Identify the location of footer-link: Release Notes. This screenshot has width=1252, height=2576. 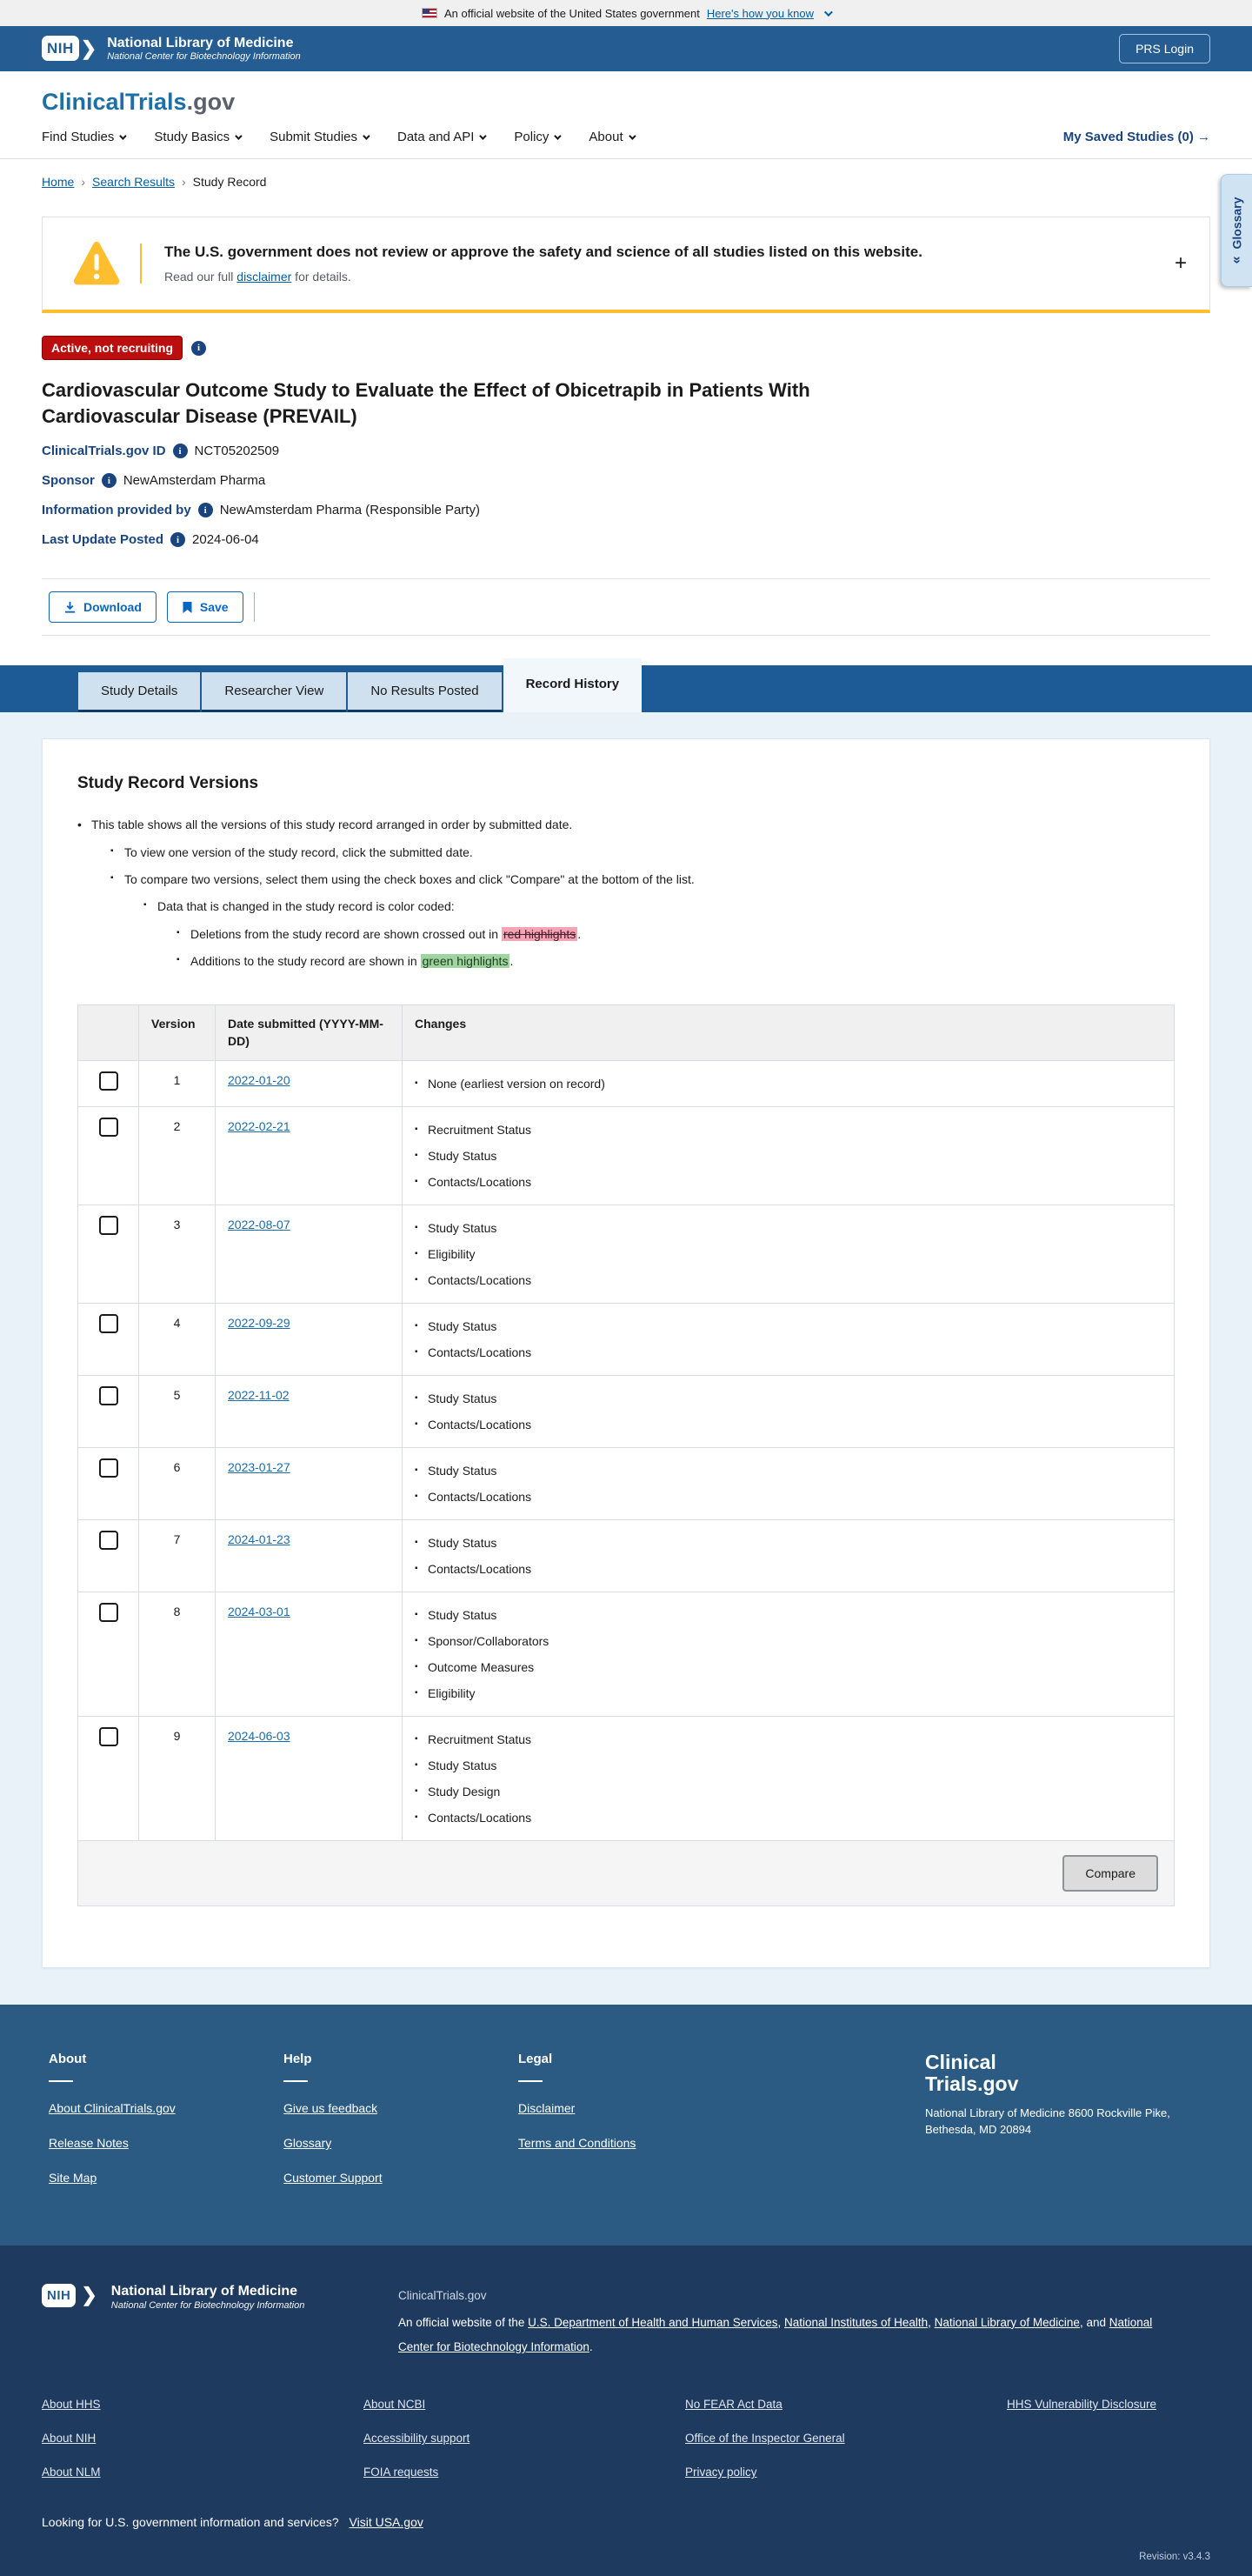
(166, 2143).